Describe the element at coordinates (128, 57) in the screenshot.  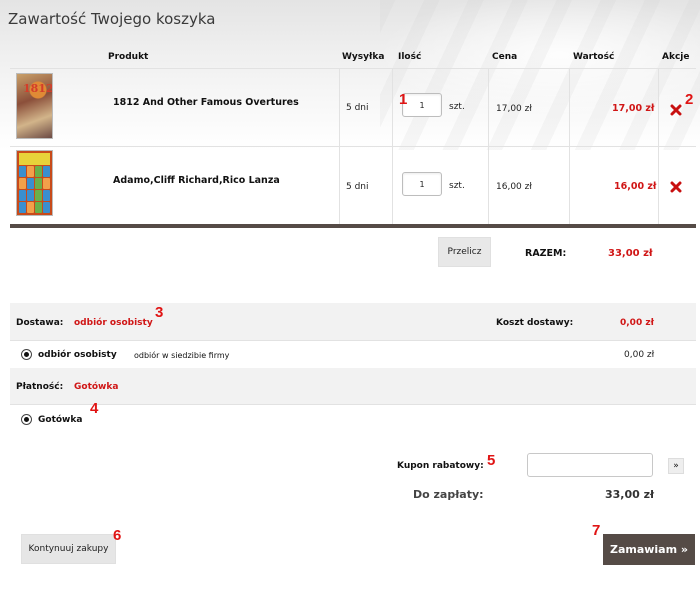
I see `col-header-product: Produkt` at that location.